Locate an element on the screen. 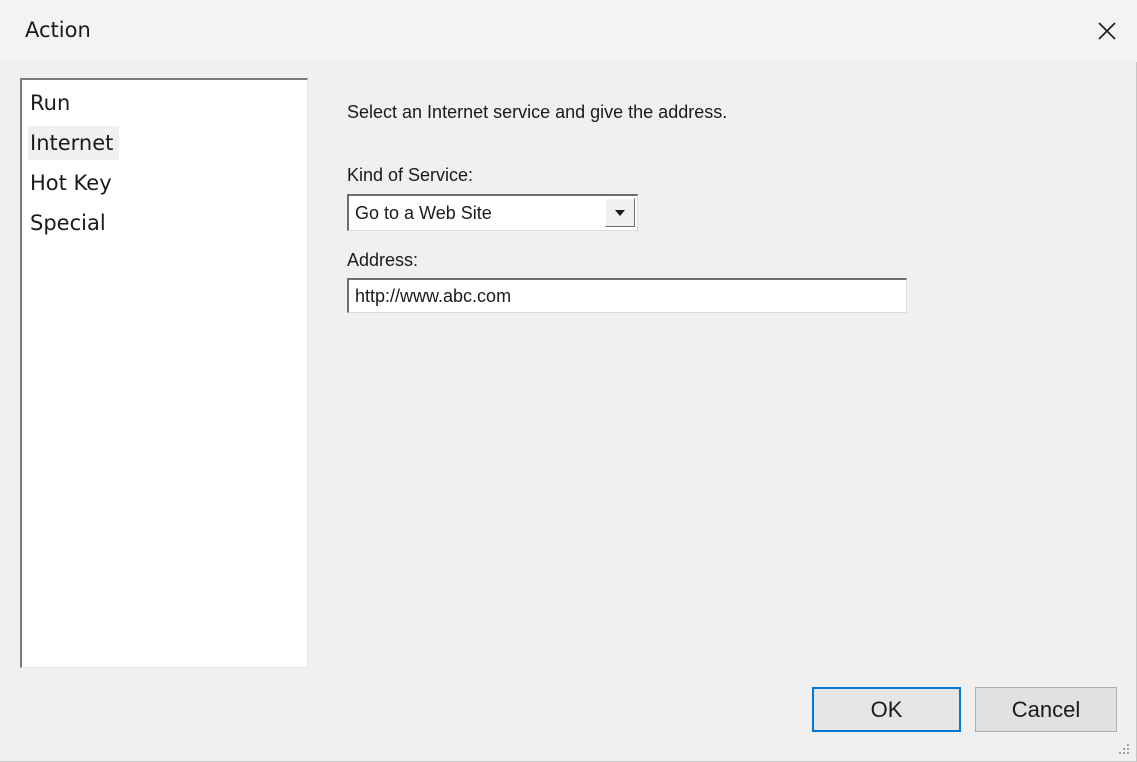 The height and width of the screenshot is (762, 1137). kind-of-service-value: Go to a Web Site is located at coordinates (423, 213).